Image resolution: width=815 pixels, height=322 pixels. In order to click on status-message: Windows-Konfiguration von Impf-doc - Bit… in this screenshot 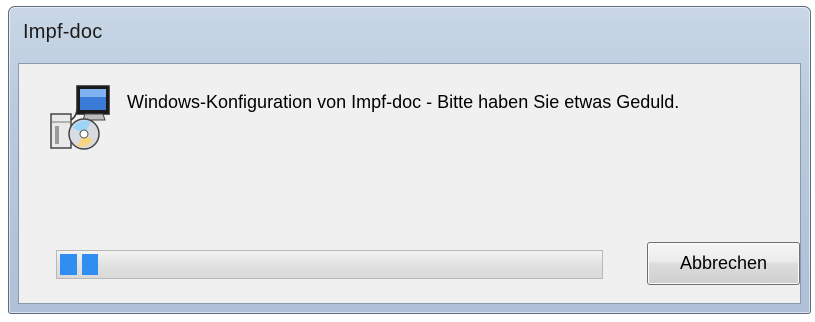, I will do `click(403, 102)`.